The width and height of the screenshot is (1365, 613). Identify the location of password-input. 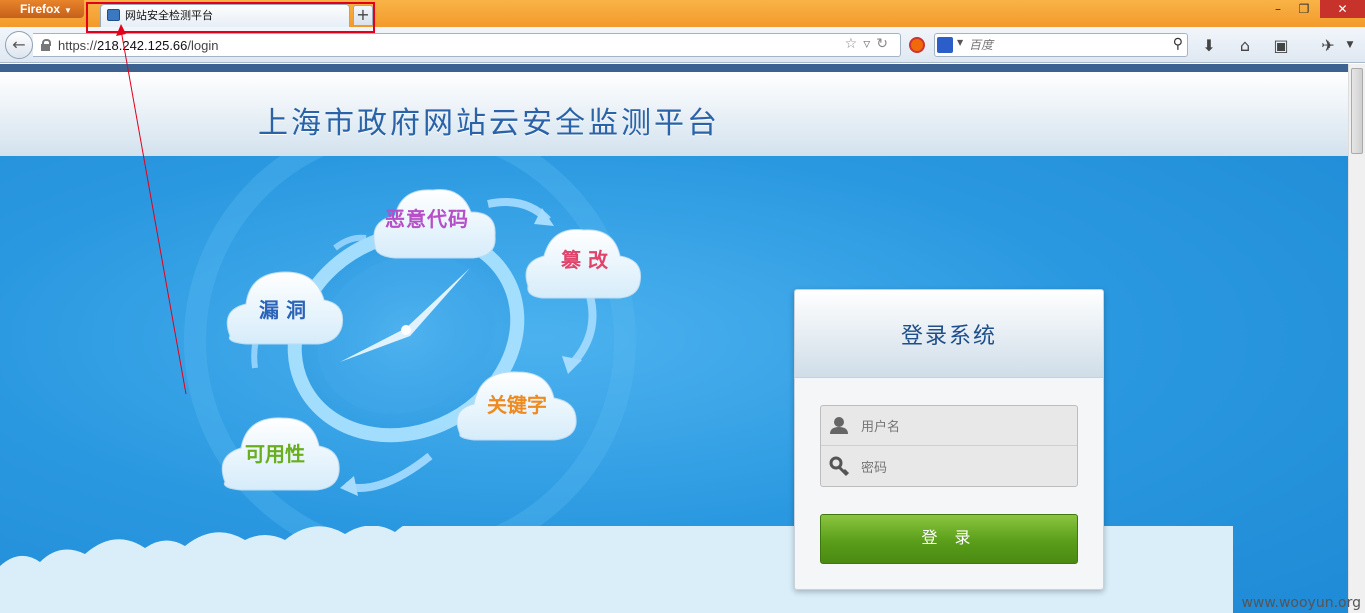
(966, 467).